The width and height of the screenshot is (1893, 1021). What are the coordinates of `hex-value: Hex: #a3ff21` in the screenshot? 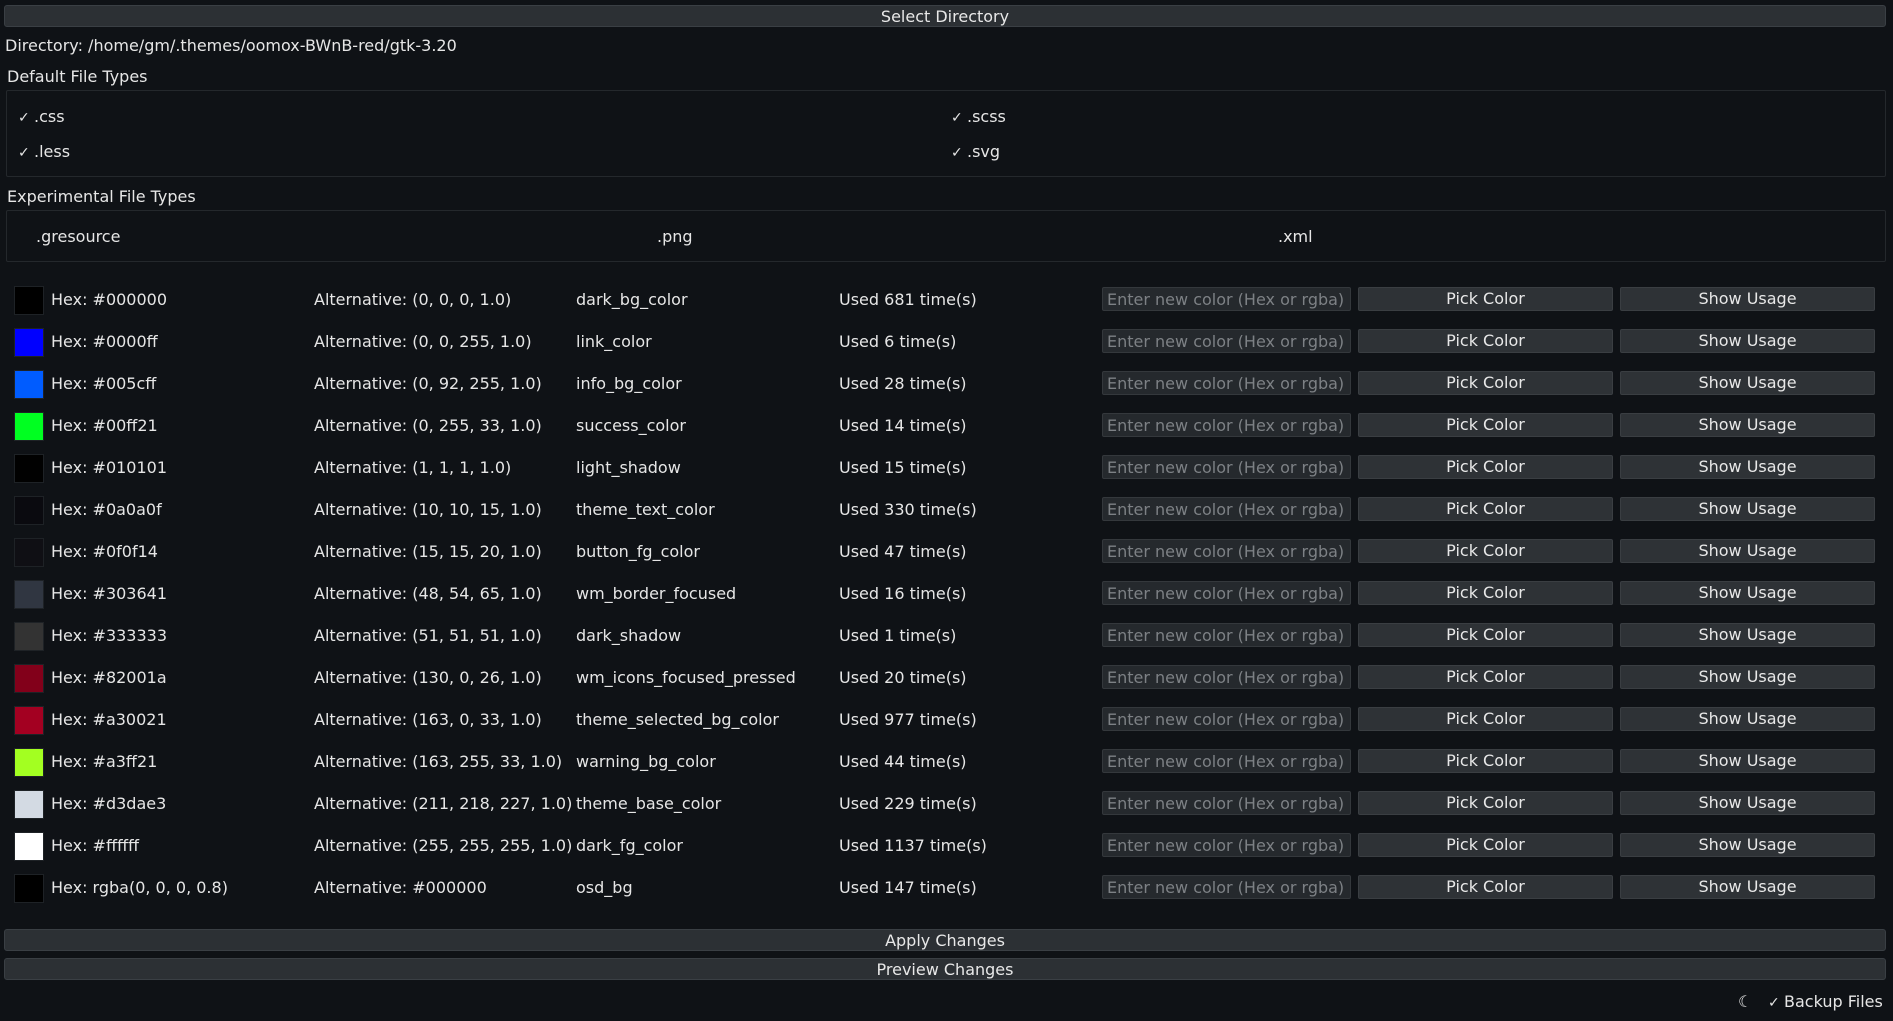 It's located at (104, 761).